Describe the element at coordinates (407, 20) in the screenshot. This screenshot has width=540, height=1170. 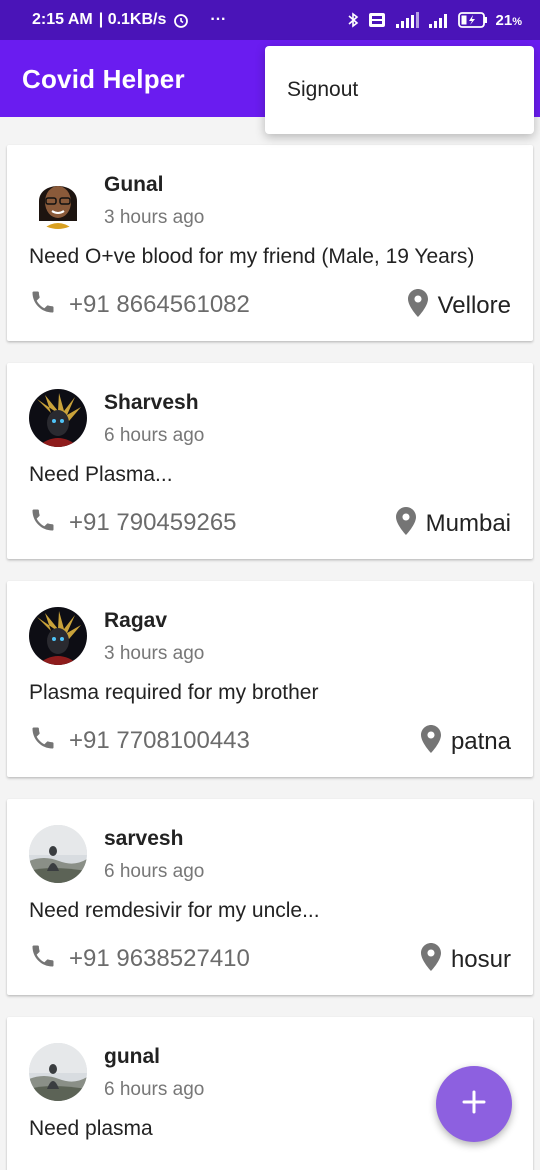
I see `signal-4g-icon` at that location.